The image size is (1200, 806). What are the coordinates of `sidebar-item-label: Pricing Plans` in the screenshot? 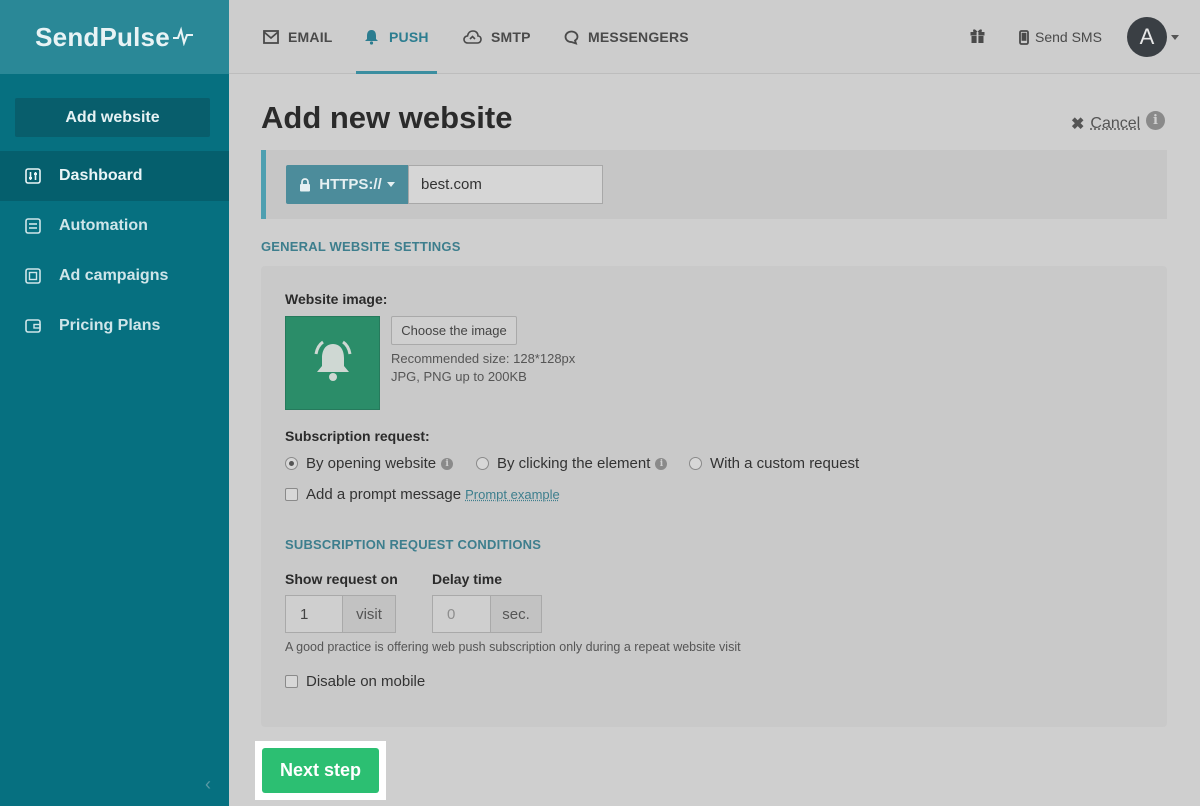 It's located at (110, 325).